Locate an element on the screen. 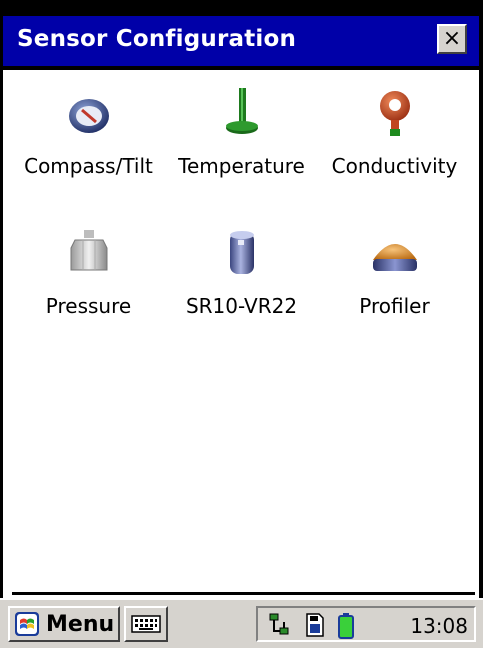  system-tray: 13:08 is located at coordinates (366, 624).